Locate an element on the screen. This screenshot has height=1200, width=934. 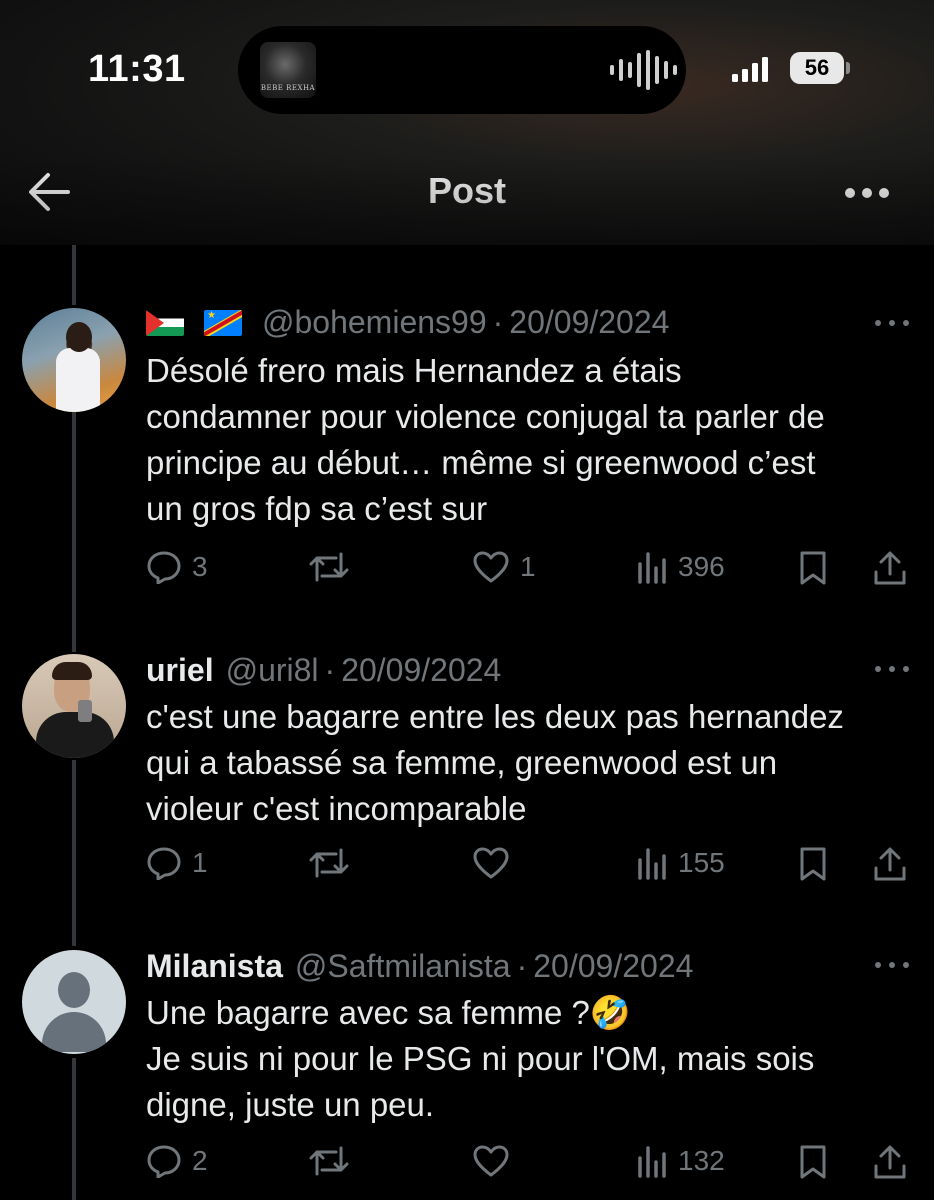
status-time: 11:31 is located at coordinates (137, 69).